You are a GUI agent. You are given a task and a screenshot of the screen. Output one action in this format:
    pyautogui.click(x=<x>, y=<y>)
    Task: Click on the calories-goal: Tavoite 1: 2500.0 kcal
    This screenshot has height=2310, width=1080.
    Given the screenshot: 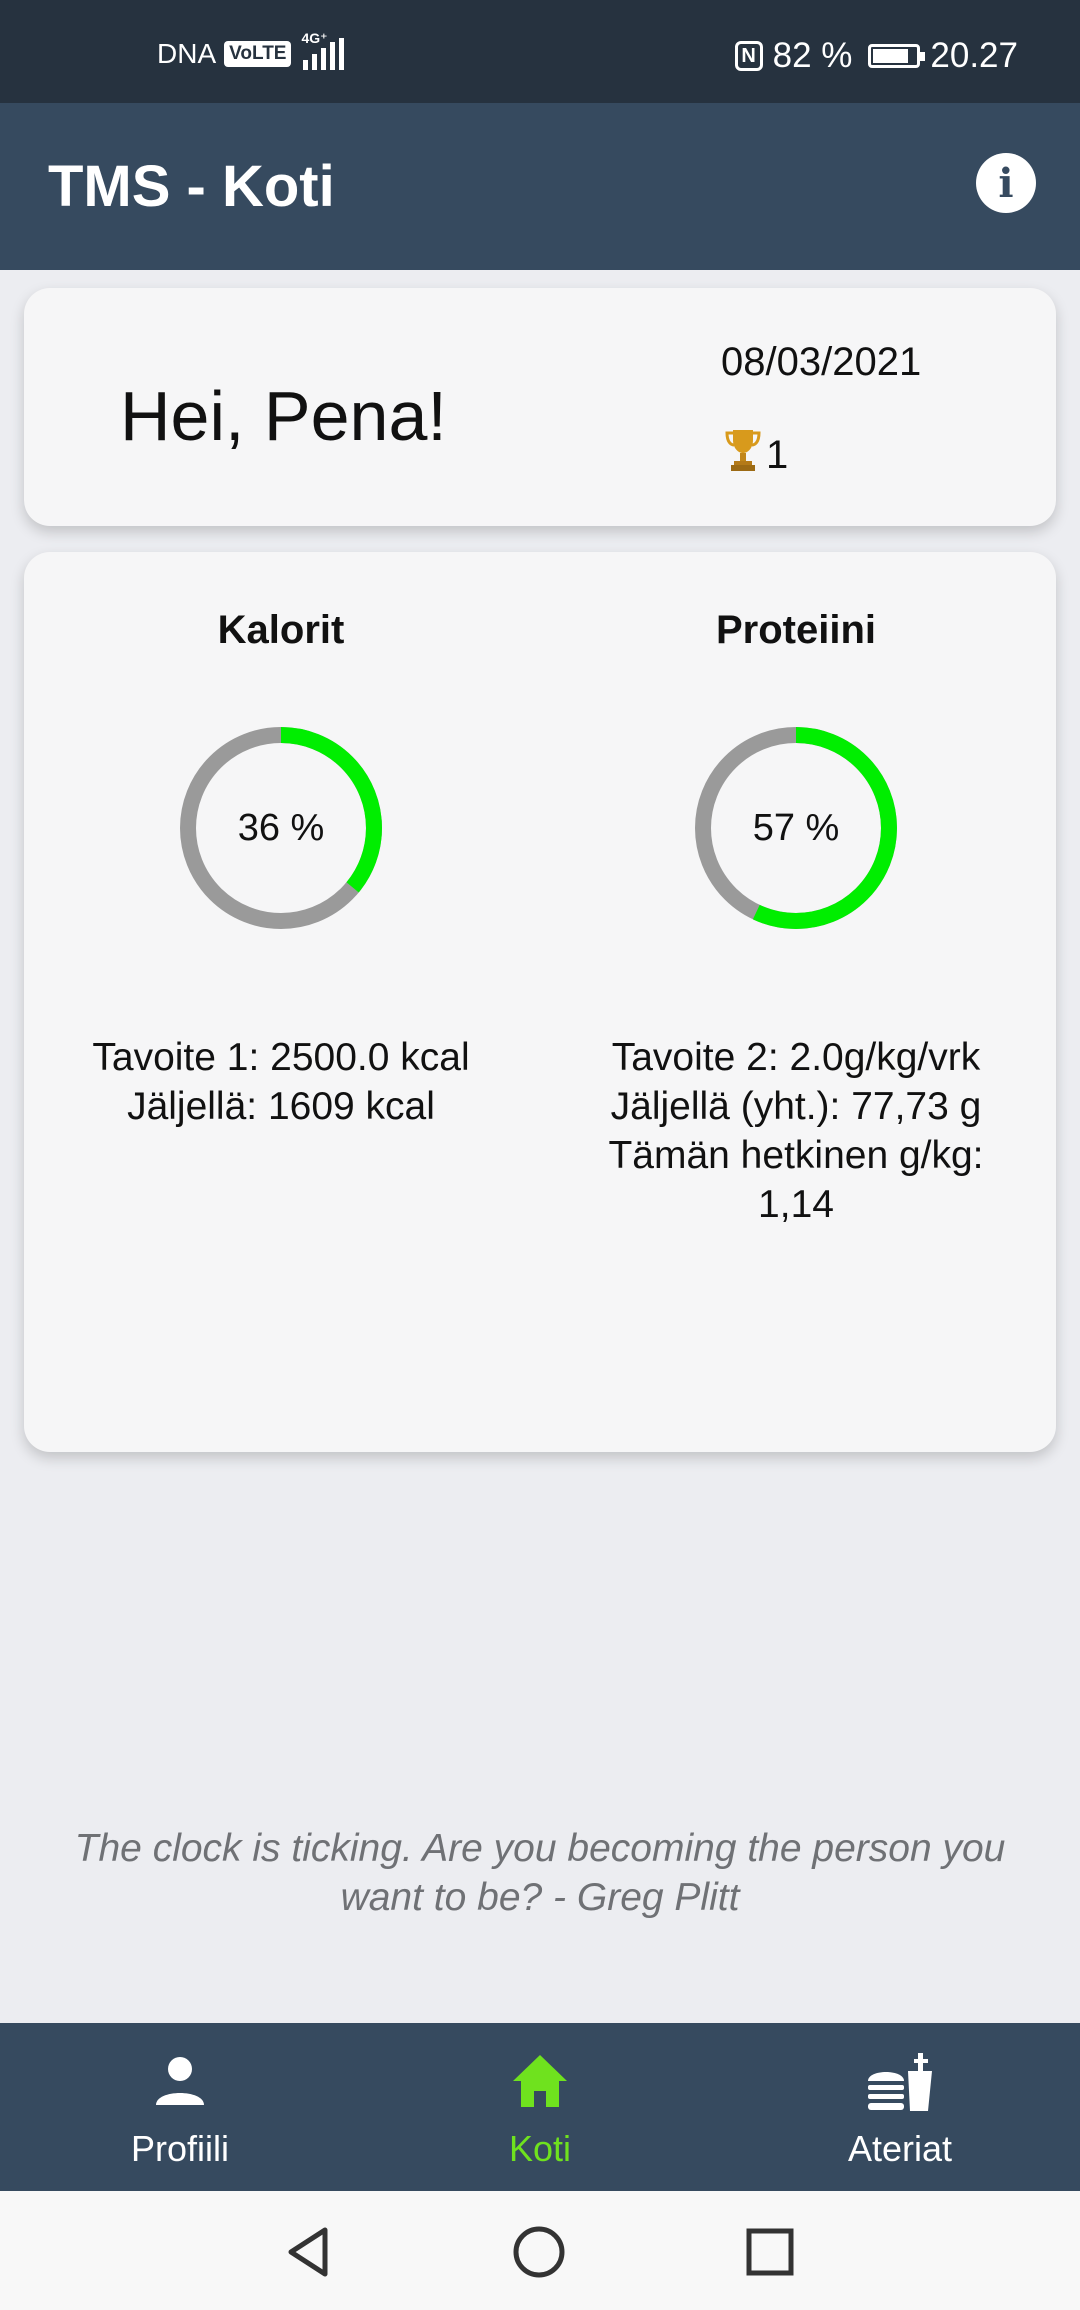 What is the action you would take?
    pyautogui.click(x=281, y=1057)
    